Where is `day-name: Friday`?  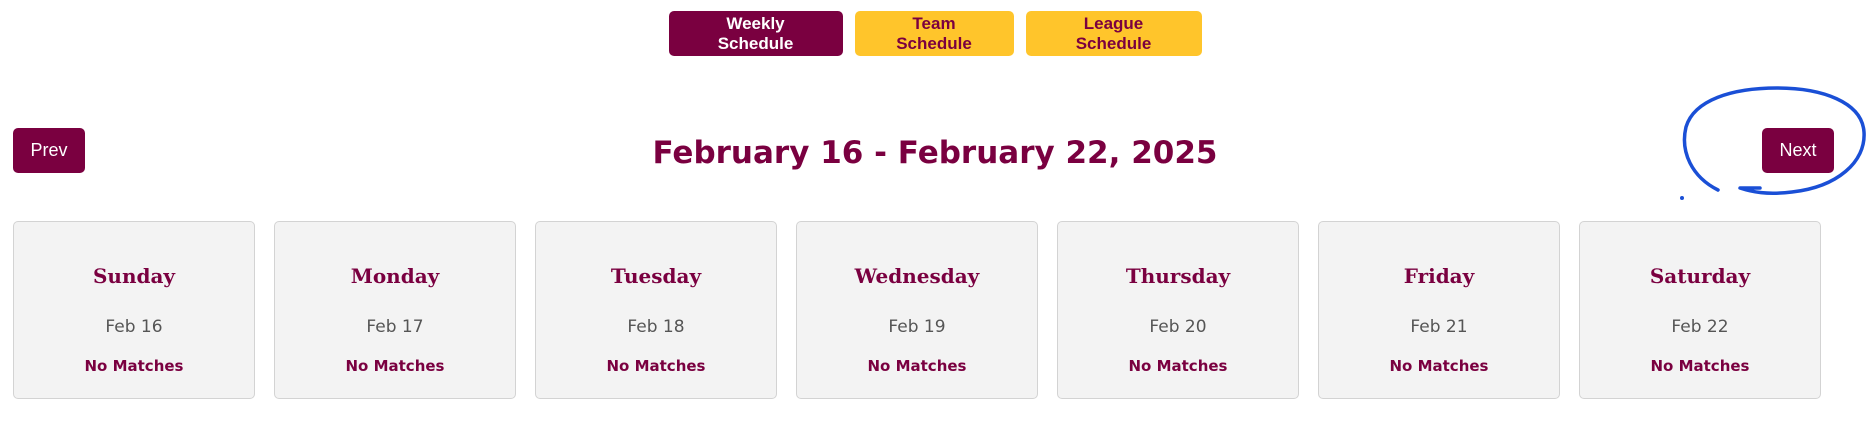
day-name: Friday is located at coordinates (1439, 276).